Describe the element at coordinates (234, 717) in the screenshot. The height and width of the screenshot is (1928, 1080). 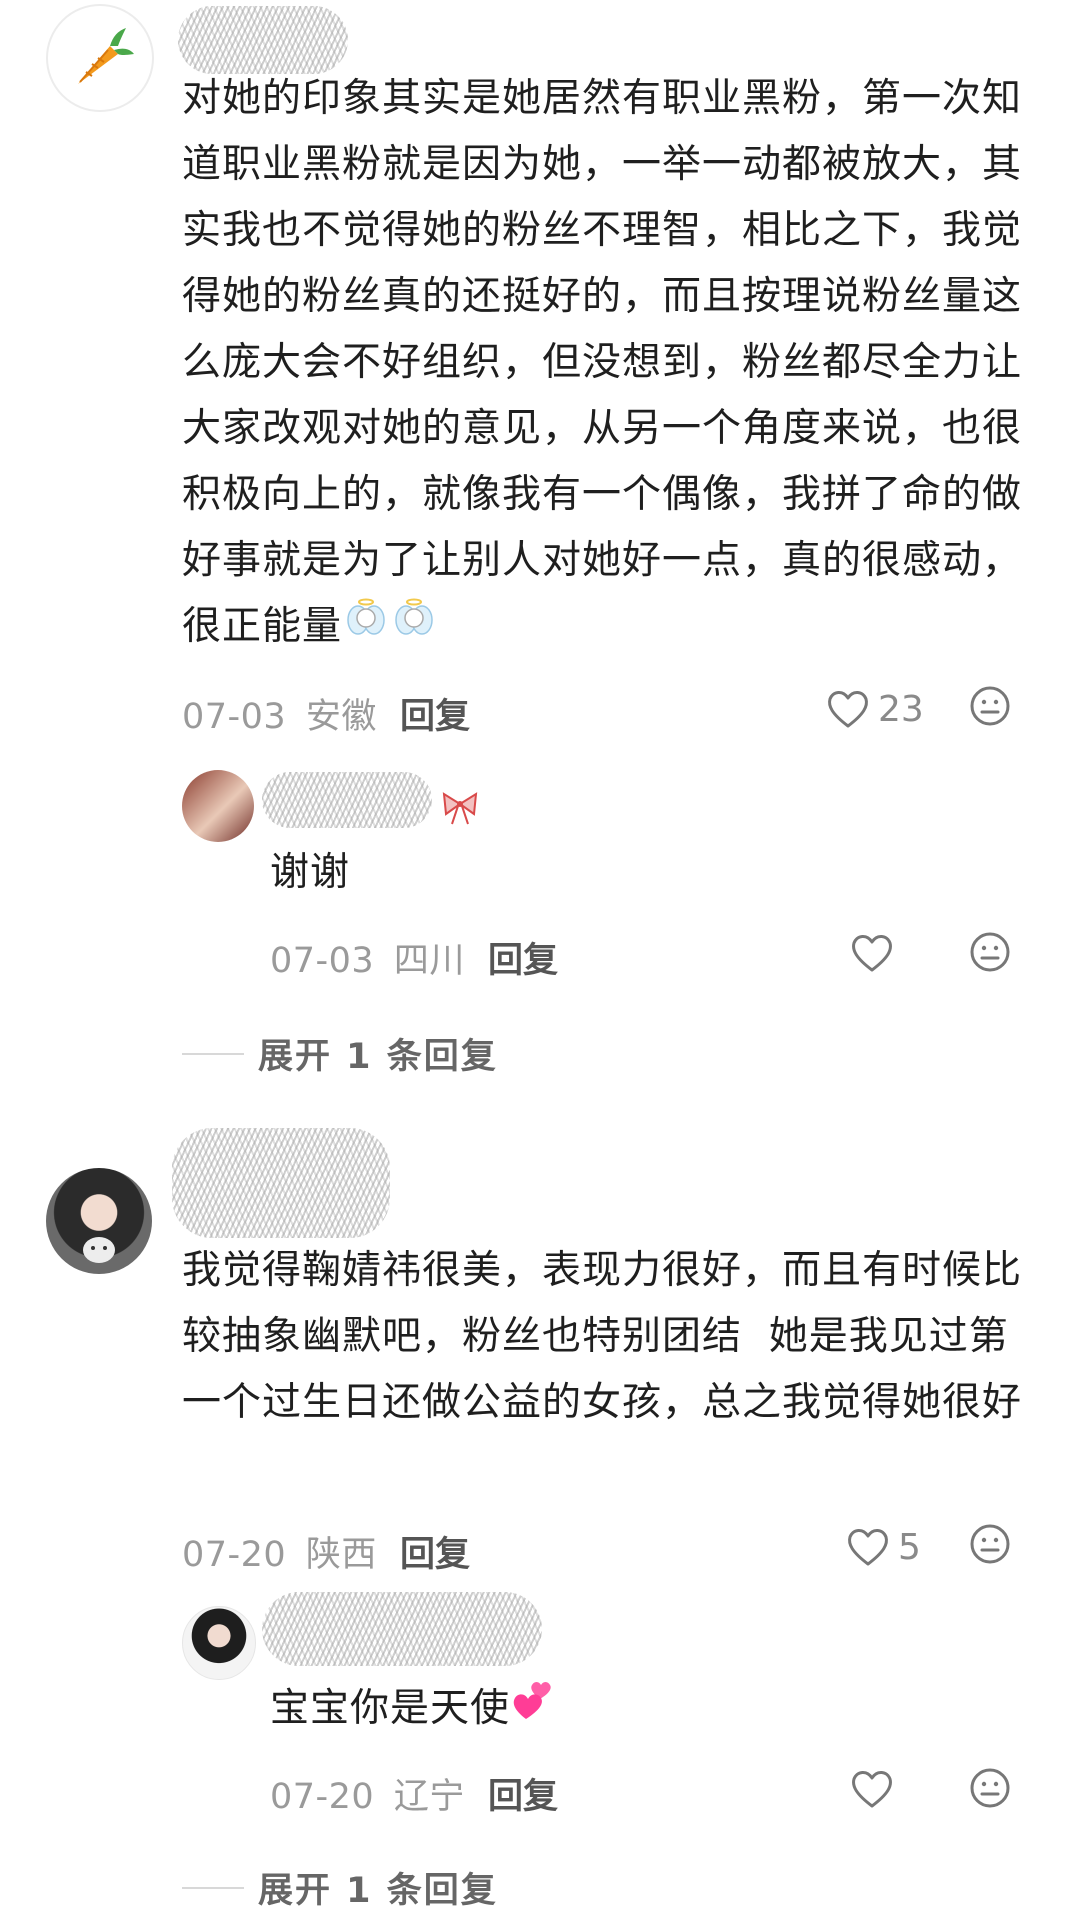
I see `comment-date: 07-03` at that location.